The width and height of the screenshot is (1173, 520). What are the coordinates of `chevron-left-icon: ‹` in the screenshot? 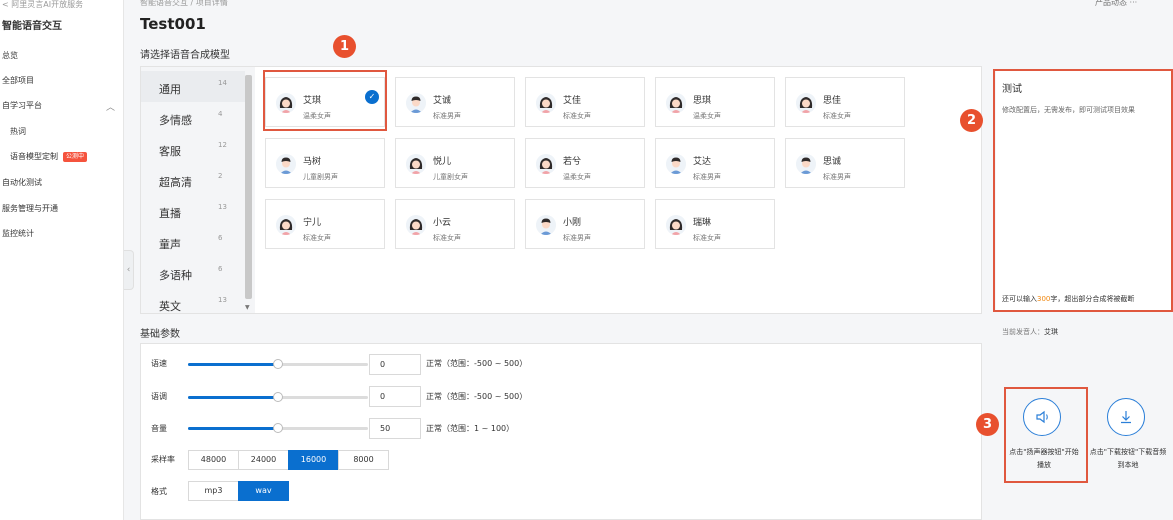 It's located at (128, 270).